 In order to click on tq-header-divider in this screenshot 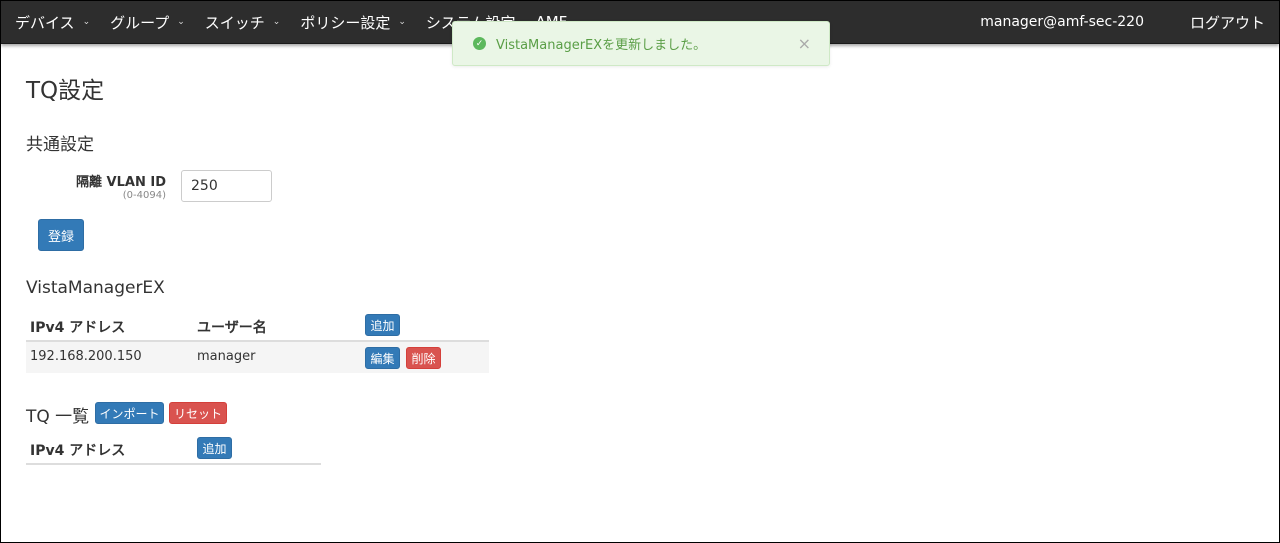, I will do `click(173, 464)`.